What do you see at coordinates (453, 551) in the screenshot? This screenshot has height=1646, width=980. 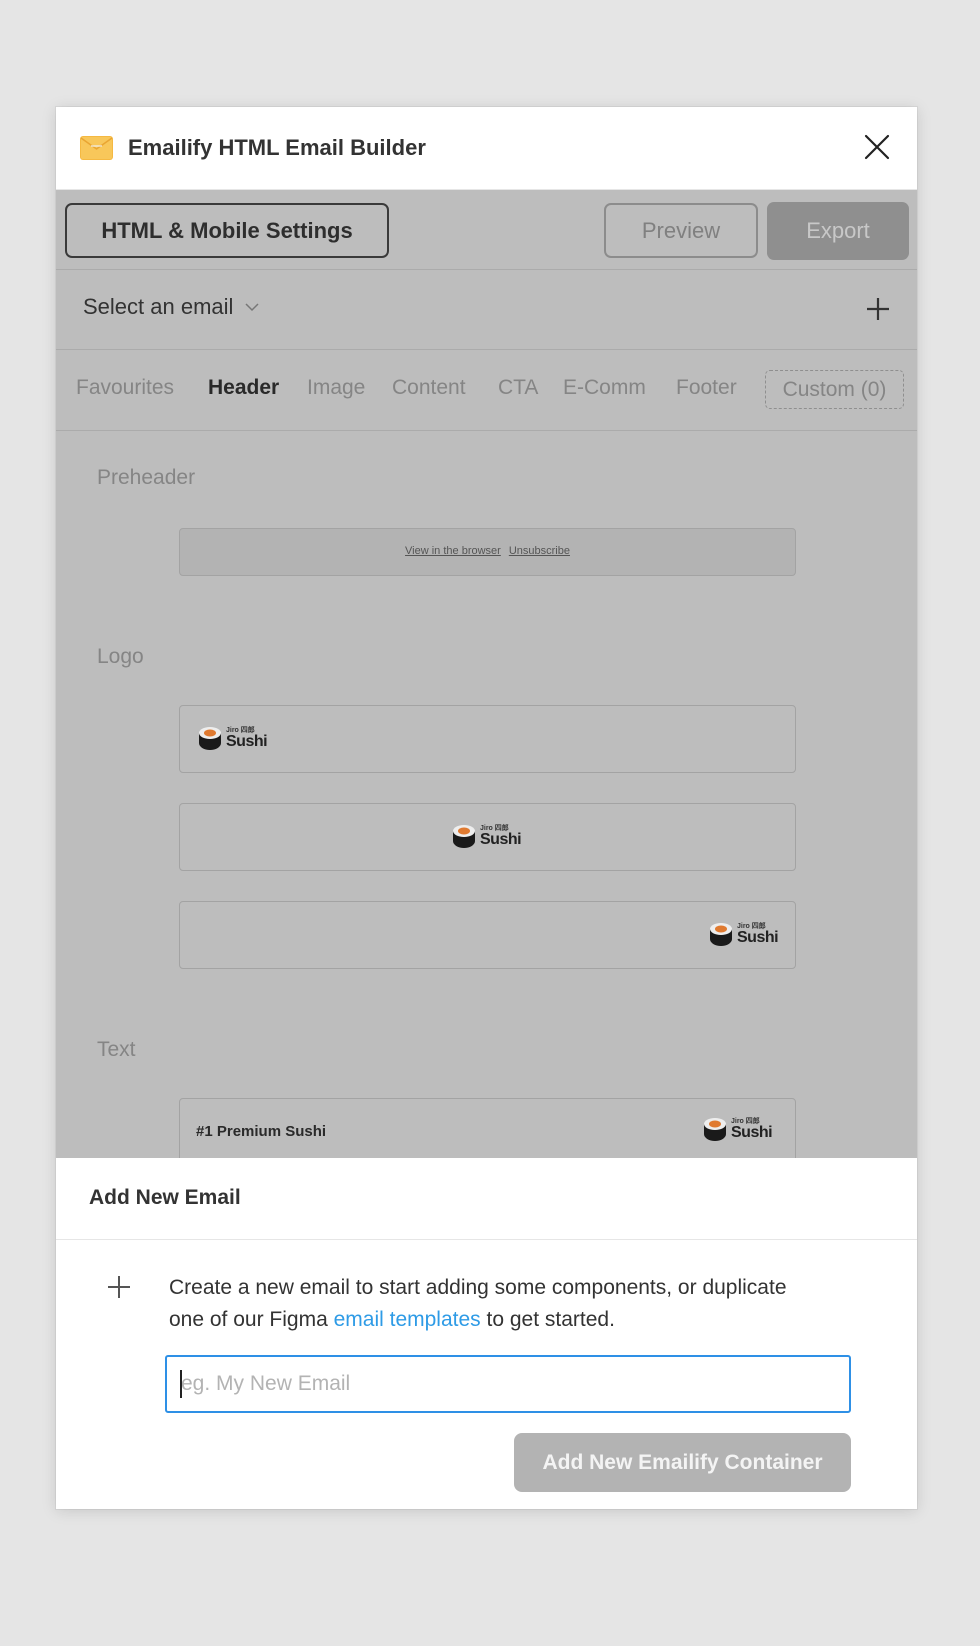 I see `view-in-browser-link: View in the browser` at bounding box center [453, 551].